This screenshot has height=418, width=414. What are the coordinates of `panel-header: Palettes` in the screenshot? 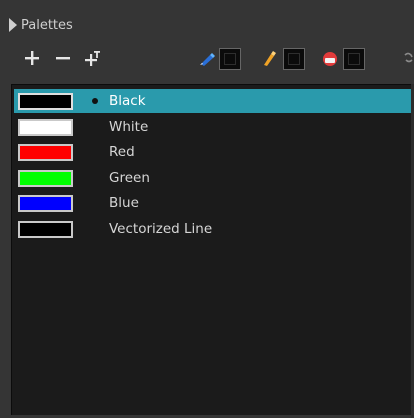 It's located at (40, 25).